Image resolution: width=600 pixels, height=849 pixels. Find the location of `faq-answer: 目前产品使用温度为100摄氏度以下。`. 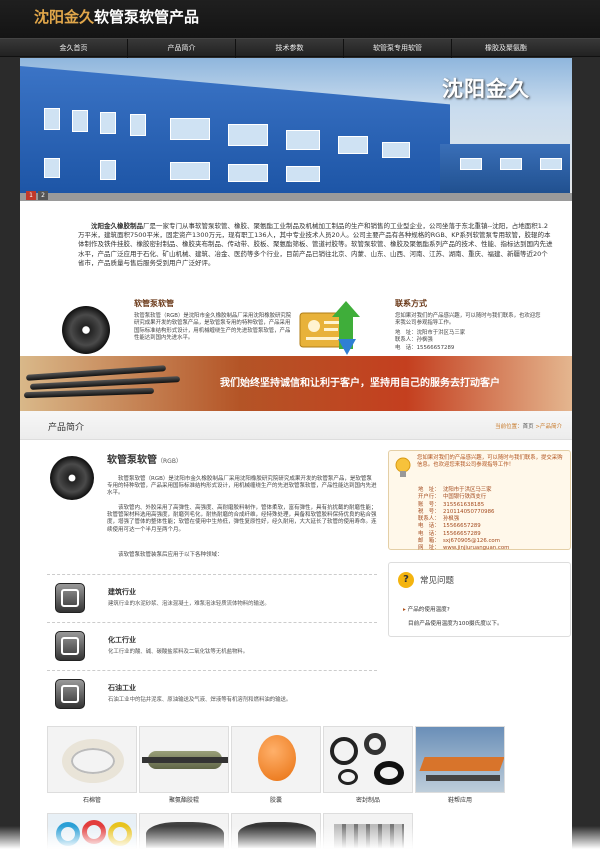

faq-answer: 目前产品使用温度为100摄氏度以下。 is located at coordinates (455, 624).